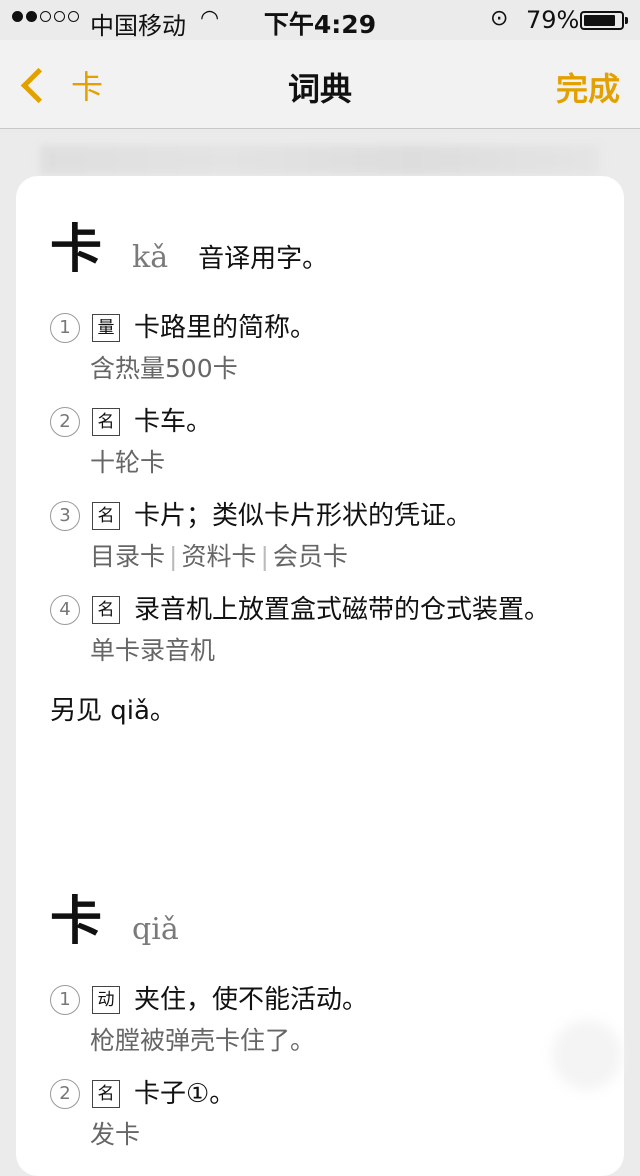 Image resolution: width=640 pixels, height=1176 pixels. Describe the element at coordinates (350, 557) in the screenshot. I see `sense-examples: 目录卡 | 资料卡 | 会员卡` at that location.